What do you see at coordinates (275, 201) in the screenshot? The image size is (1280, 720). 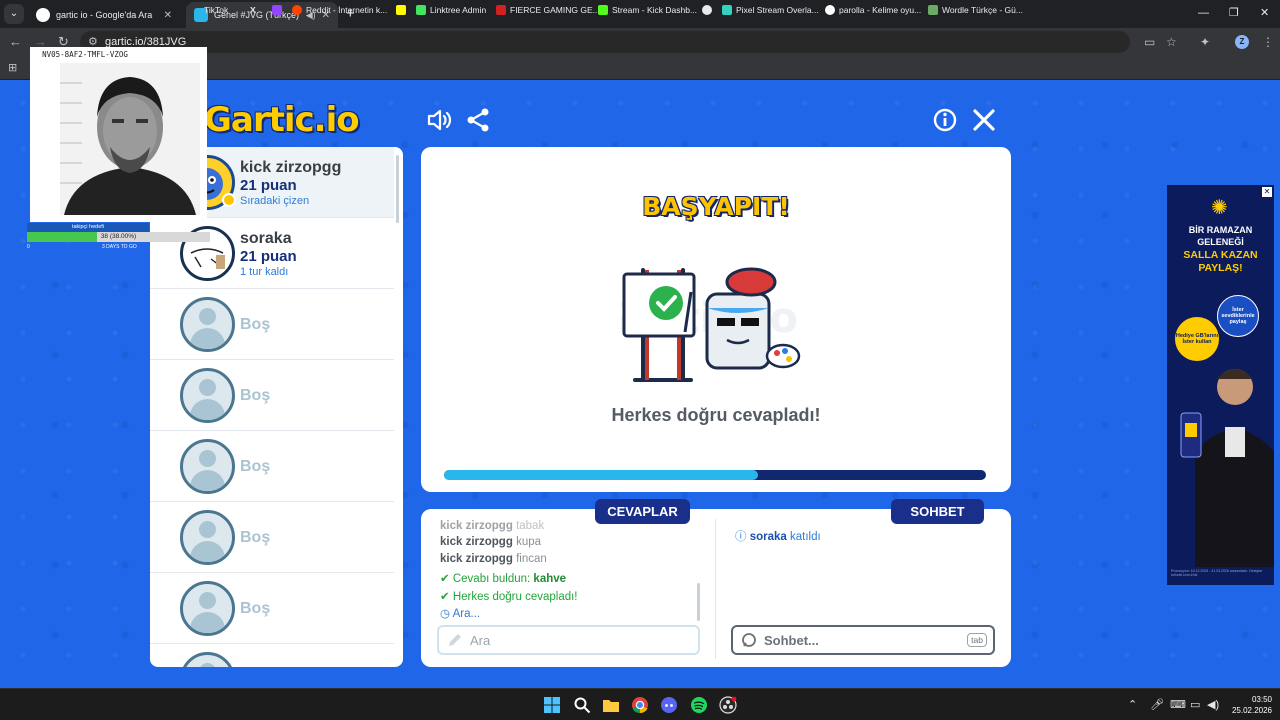 I see `player-status: Sıradaki çizen` at bounding box center [275, 201].